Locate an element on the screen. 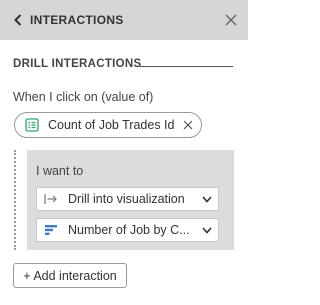 Image resolution: width=320 pixels, height=305 pixels. connector-line is located at coordinates (15, 200).